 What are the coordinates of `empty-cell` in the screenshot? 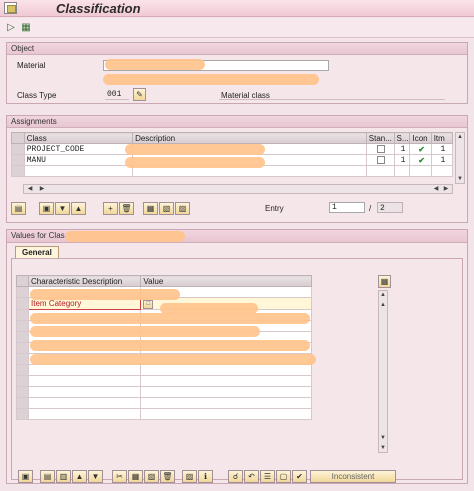 It's located at (402, 171).